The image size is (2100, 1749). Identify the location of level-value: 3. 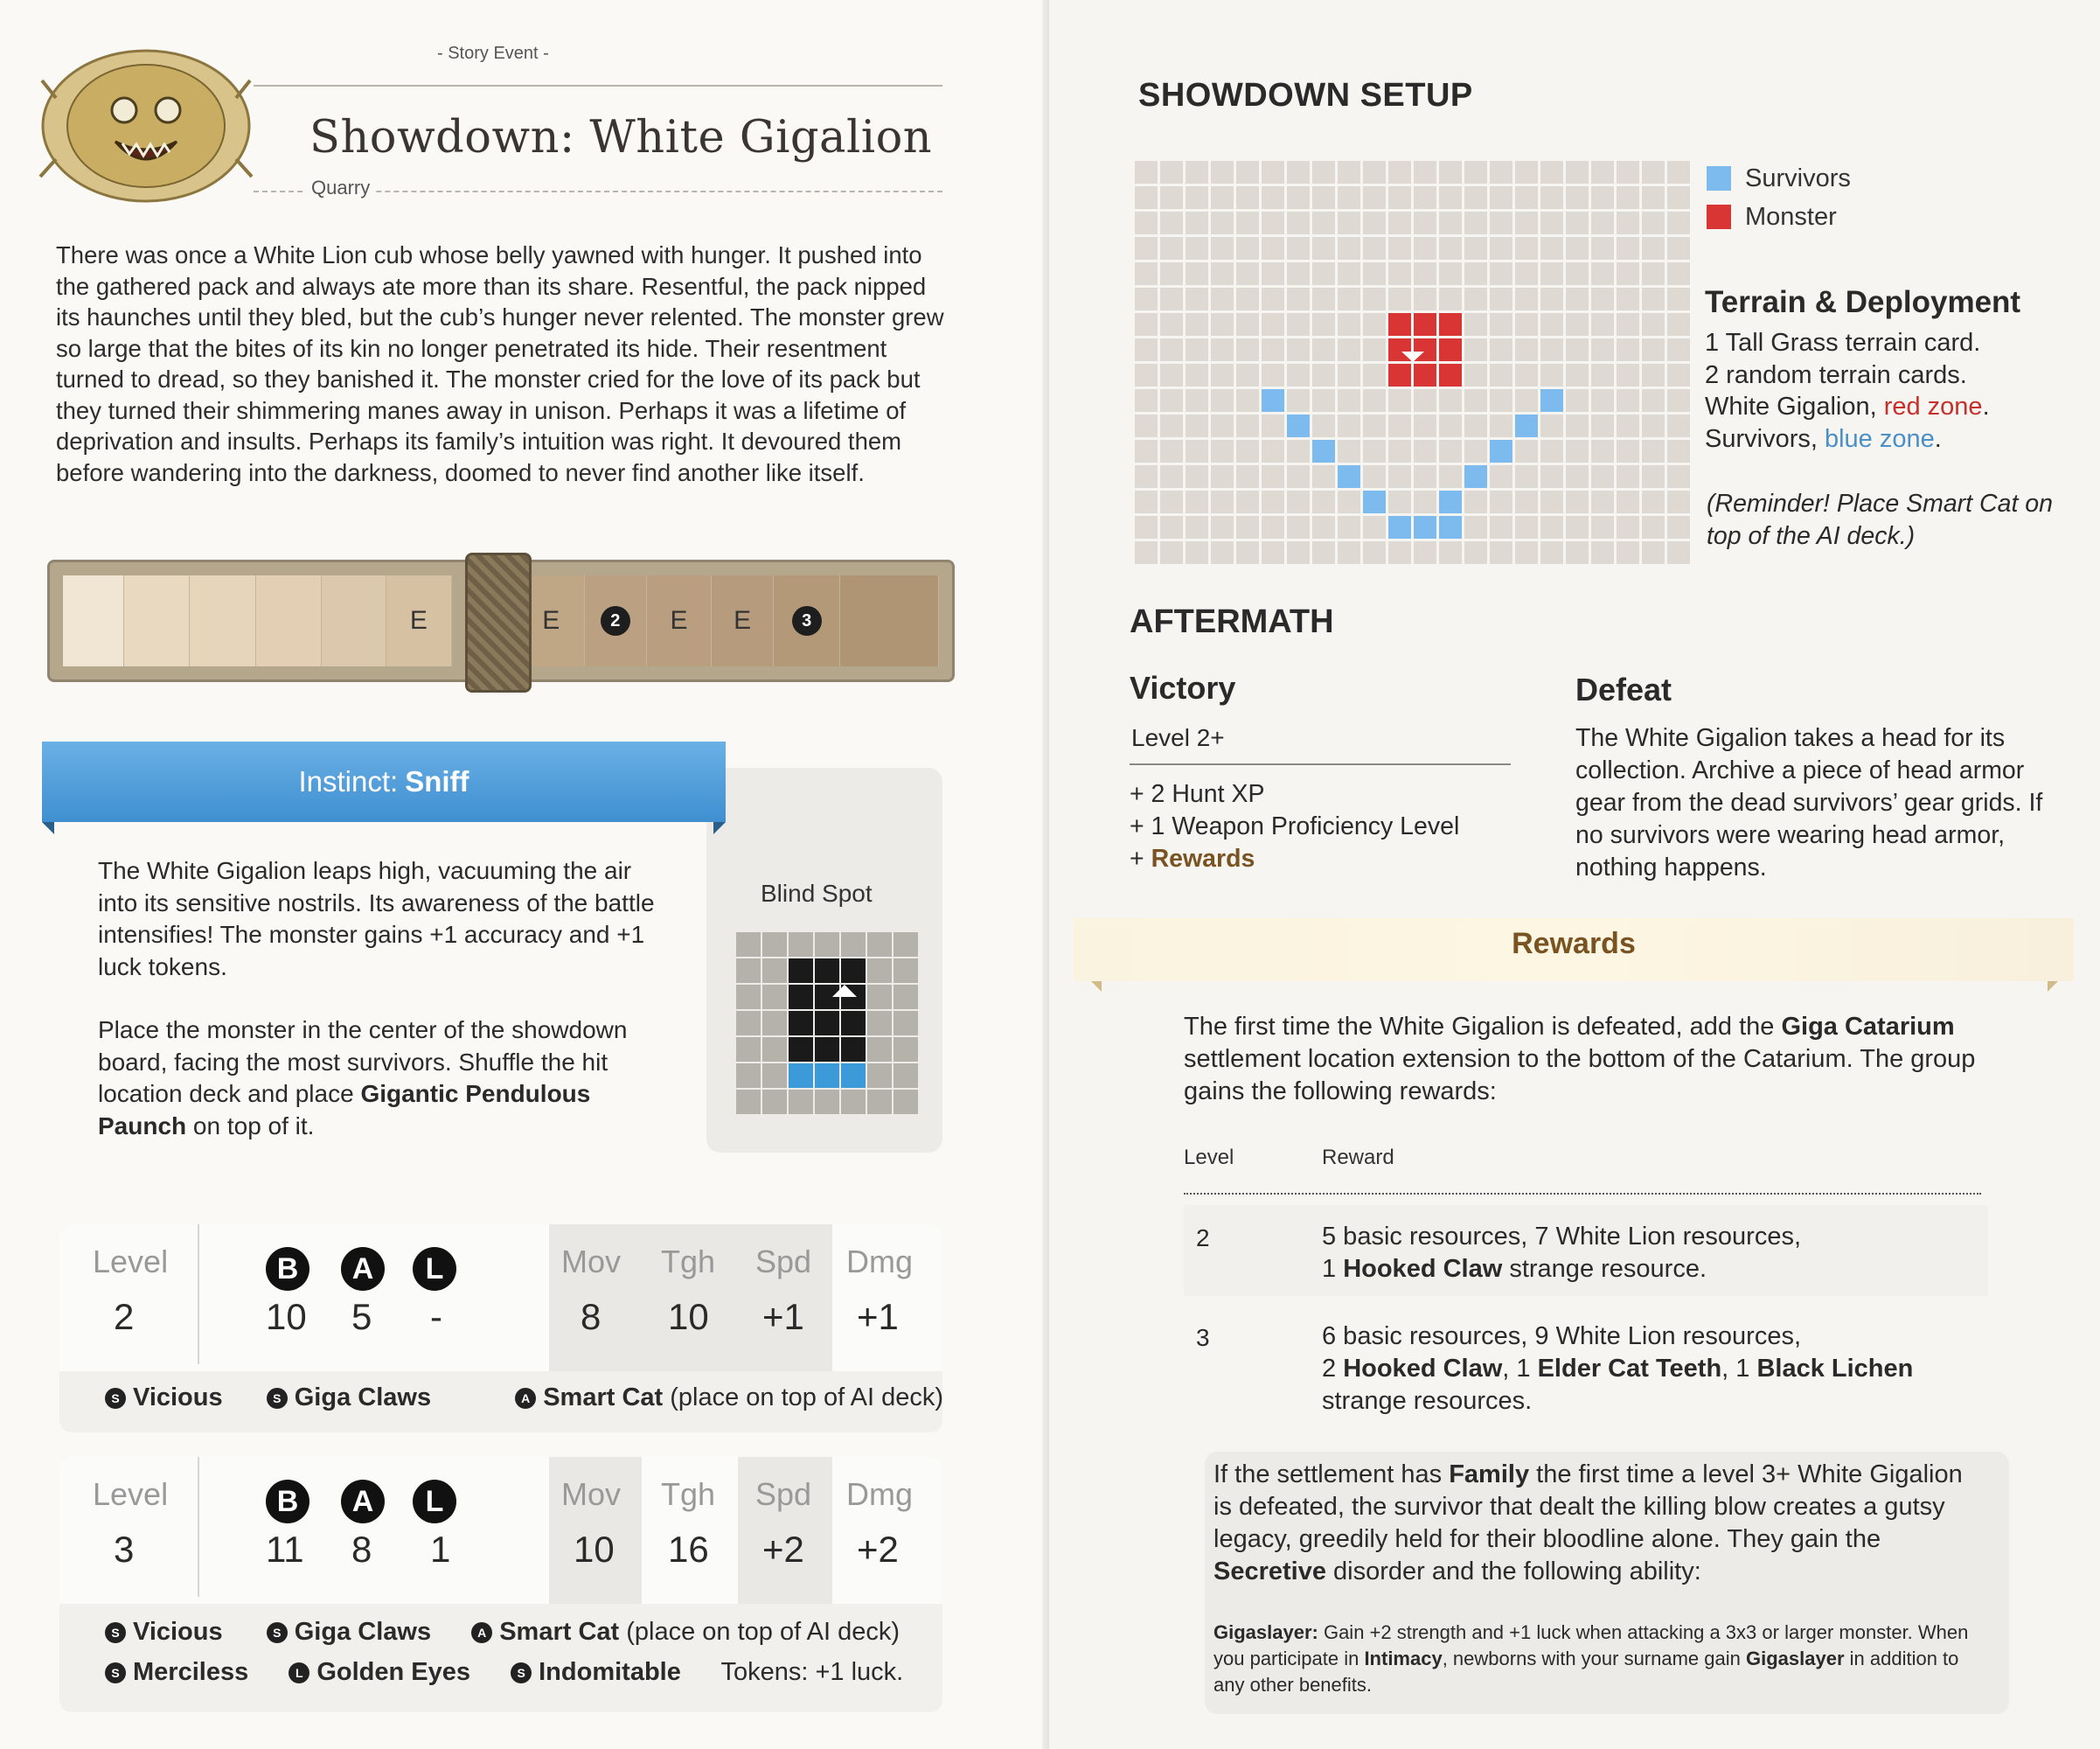
(125, 1549).